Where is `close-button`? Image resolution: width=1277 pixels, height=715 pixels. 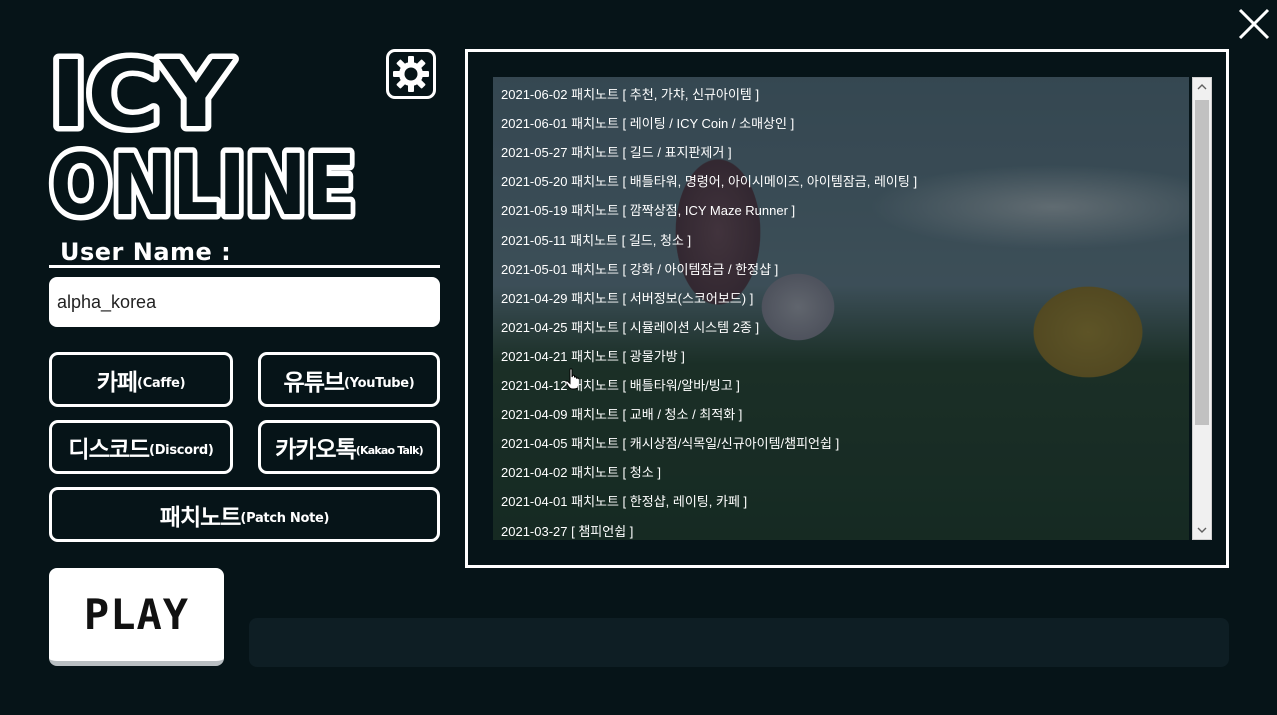 close-button is located at coordinates (1254, 24).